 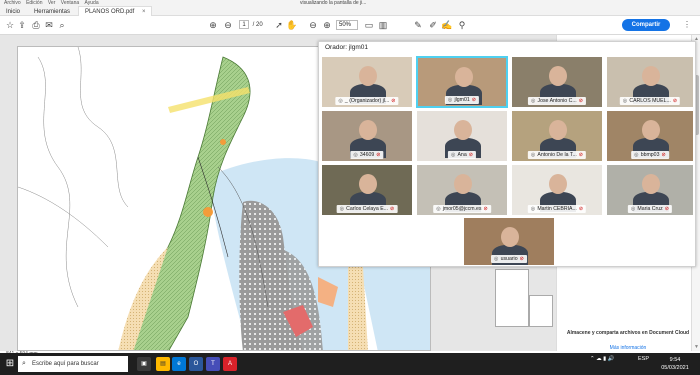 I want to click on email-icon: ✉, so click(x=49, y=25).